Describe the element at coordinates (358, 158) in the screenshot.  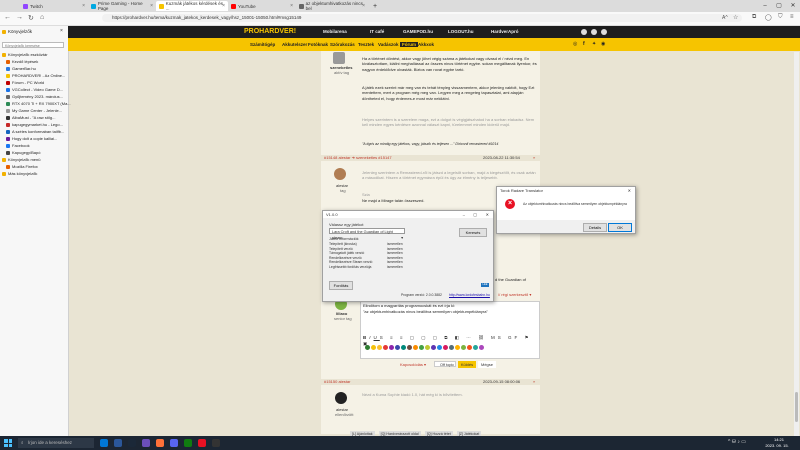
I see `post-header-text: #15148 alestar ➜ szeneketles #15147` at that location.